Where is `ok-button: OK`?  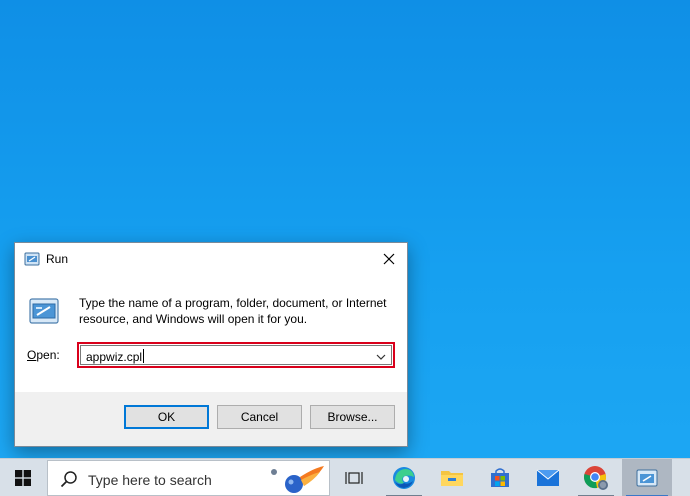
ok-button: OK is located at coordinates (166, 417).